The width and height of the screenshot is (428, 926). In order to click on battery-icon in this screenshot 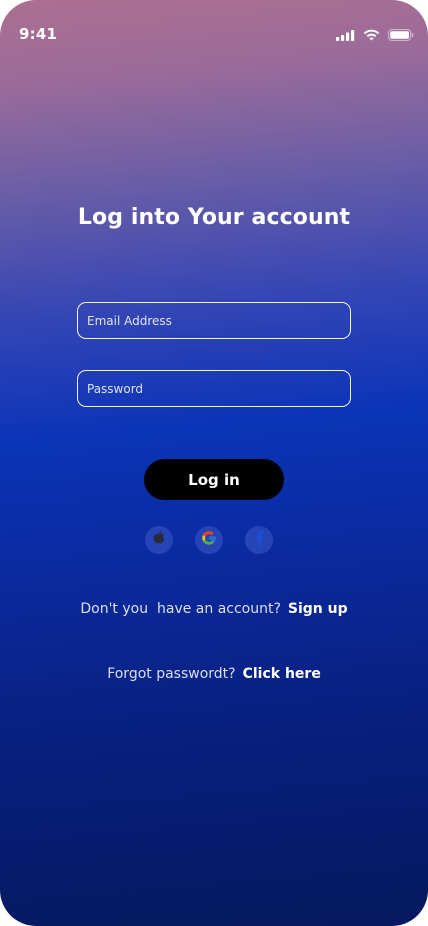, I will do `click(401, 35)`.